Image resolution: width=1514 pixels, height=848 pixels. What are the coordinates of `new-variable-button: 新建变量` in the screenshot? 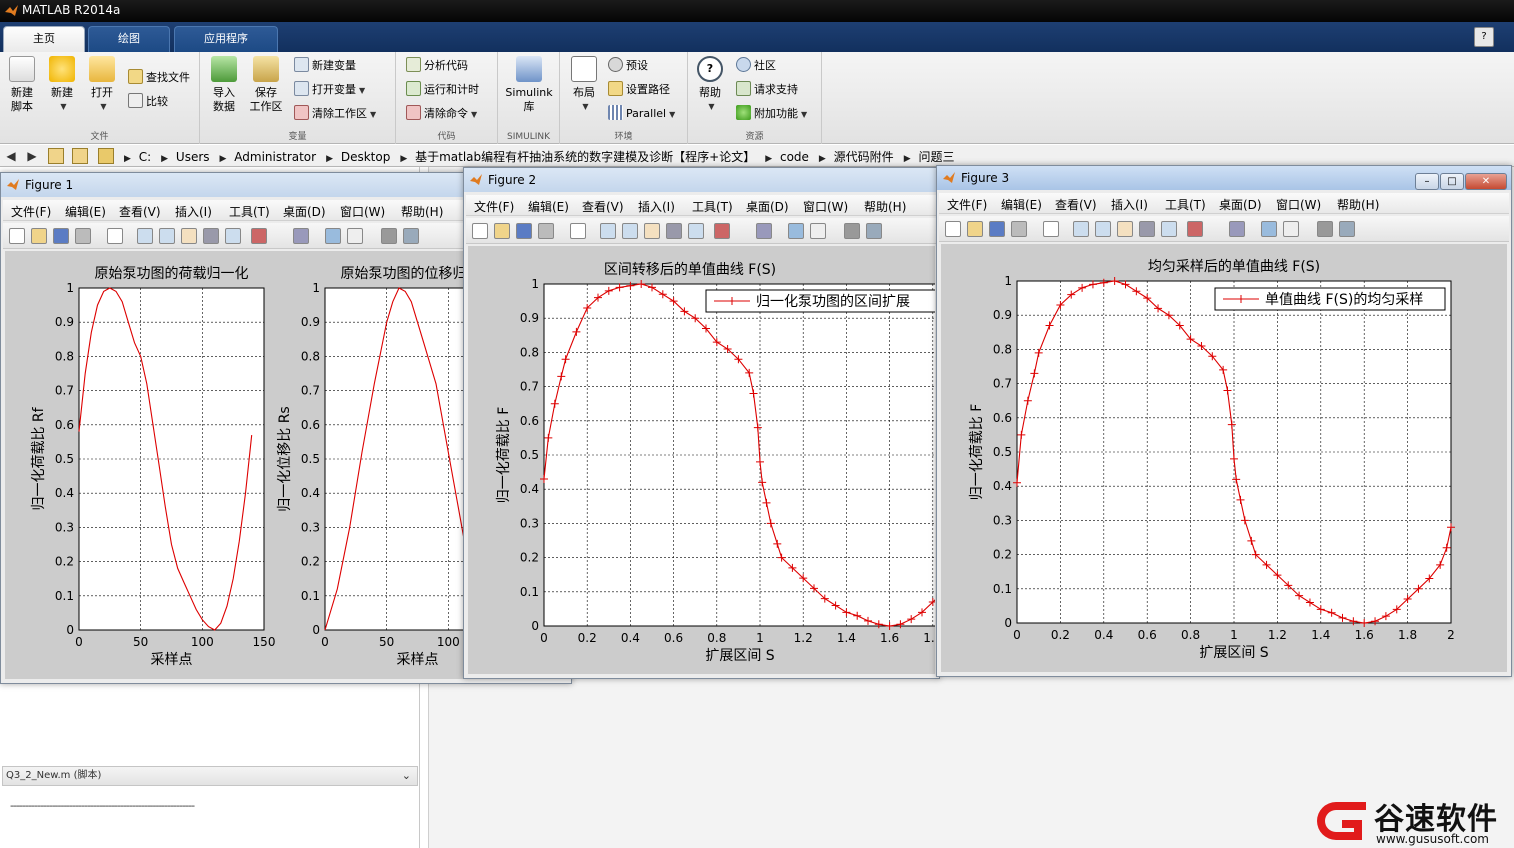 It's located at (325, 66).